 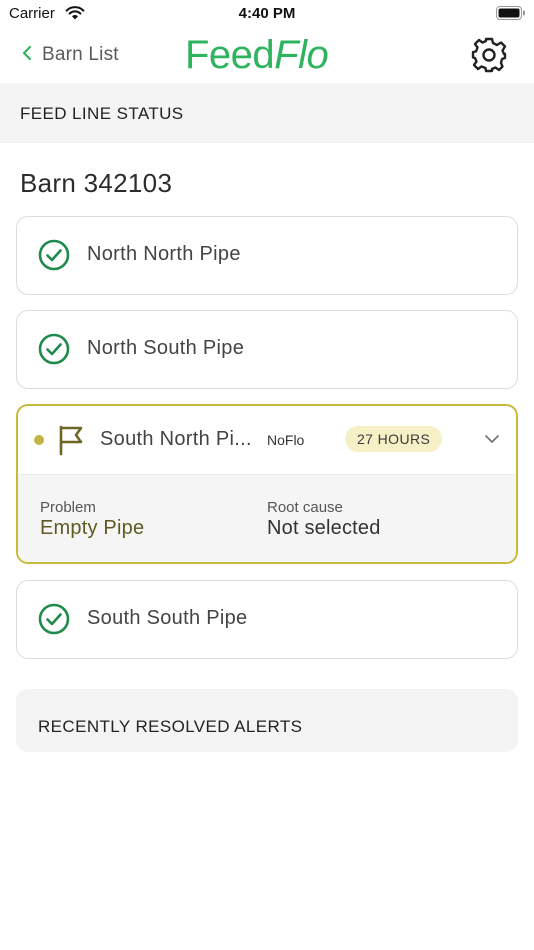 I want to click on status-bar: Carrier 4:40 PM, so click(x=267, y=15).